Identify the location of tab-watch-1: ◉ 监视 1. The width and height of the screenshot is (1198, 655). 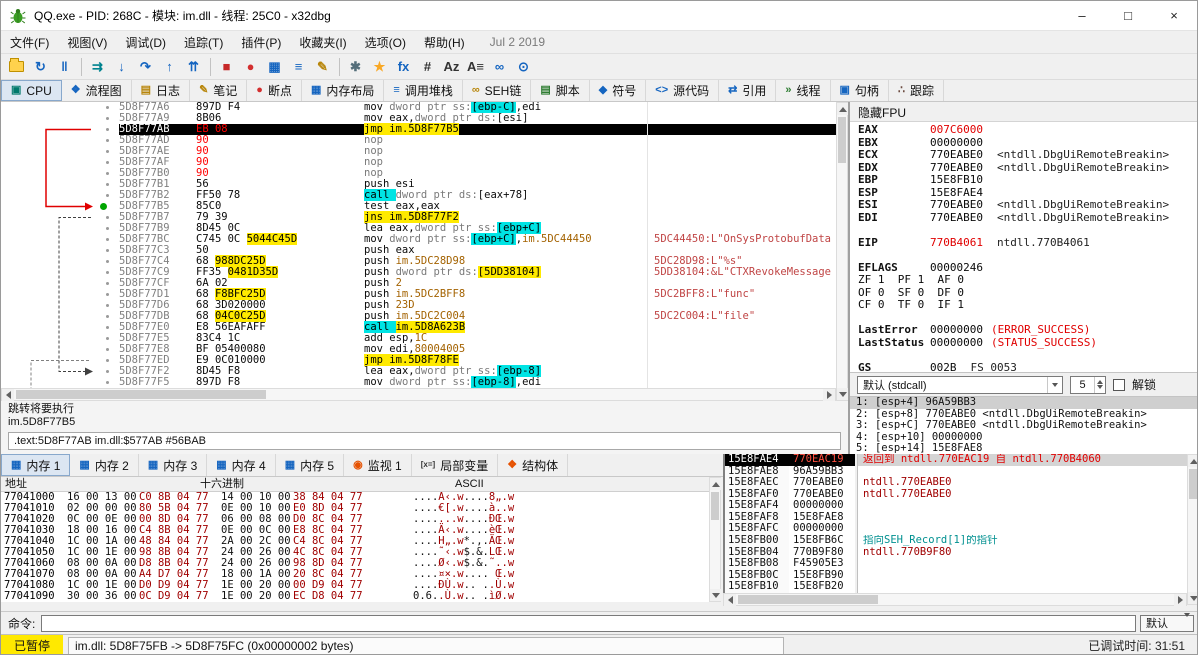
(378, 465).